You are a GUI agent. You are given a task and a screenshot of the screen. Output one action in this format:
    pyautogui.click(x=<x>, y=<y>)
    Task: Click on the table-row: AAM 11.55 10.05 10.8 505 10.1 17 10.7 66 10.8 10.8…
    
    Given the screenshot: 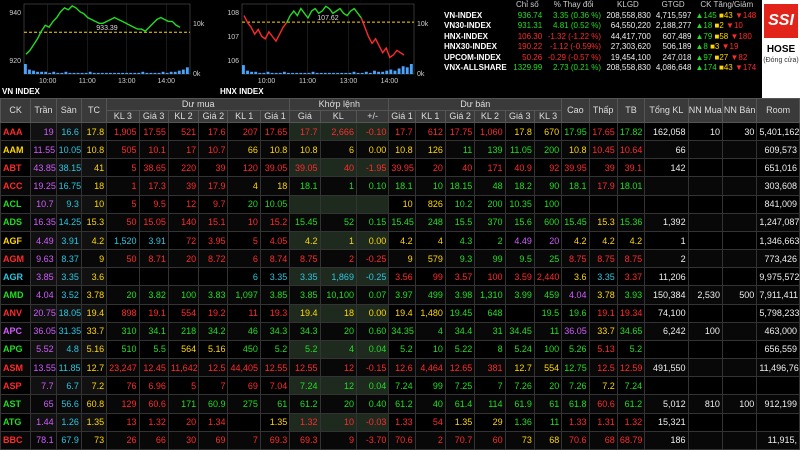 What is the action you would take?
    pyautogui.click(x=400, y=150)
    